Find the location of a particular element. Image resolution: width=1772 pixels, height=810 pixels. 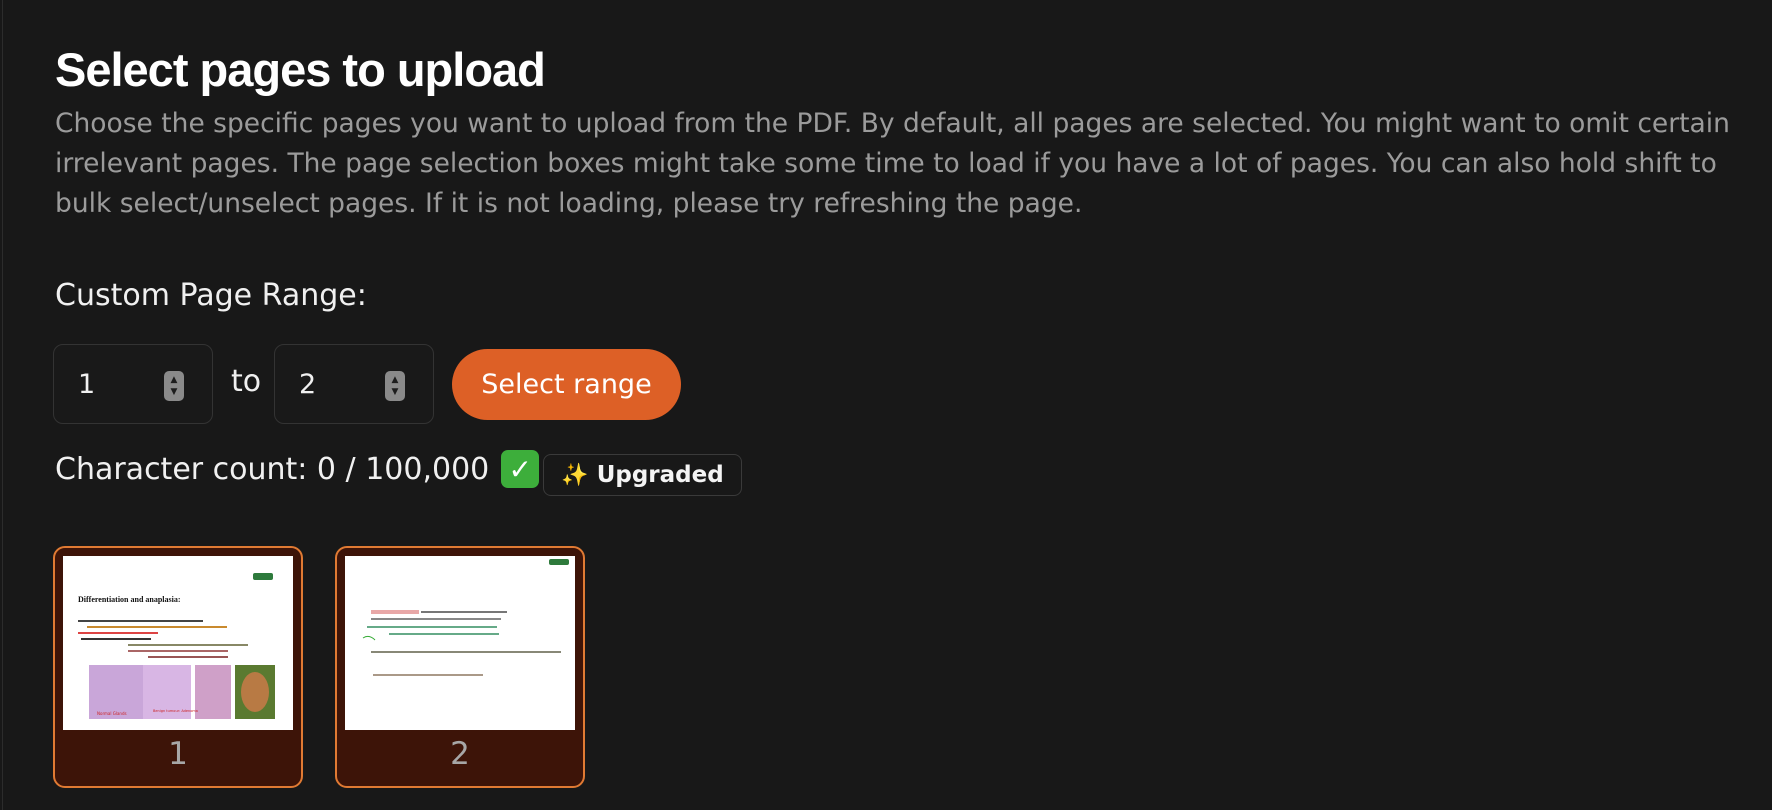

custom-range-label: Custom Page Range: is located at coordinates (211, 295).